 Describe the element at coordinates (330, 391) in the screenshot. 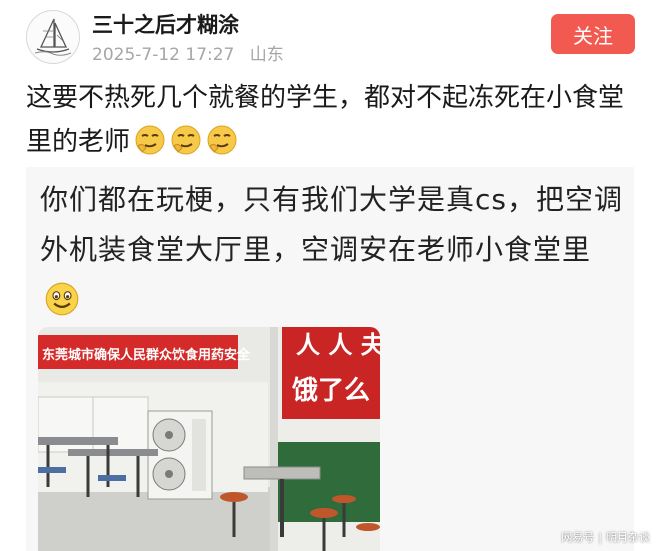

I see `banner-right-bottom-text: 饿了么` at that location.